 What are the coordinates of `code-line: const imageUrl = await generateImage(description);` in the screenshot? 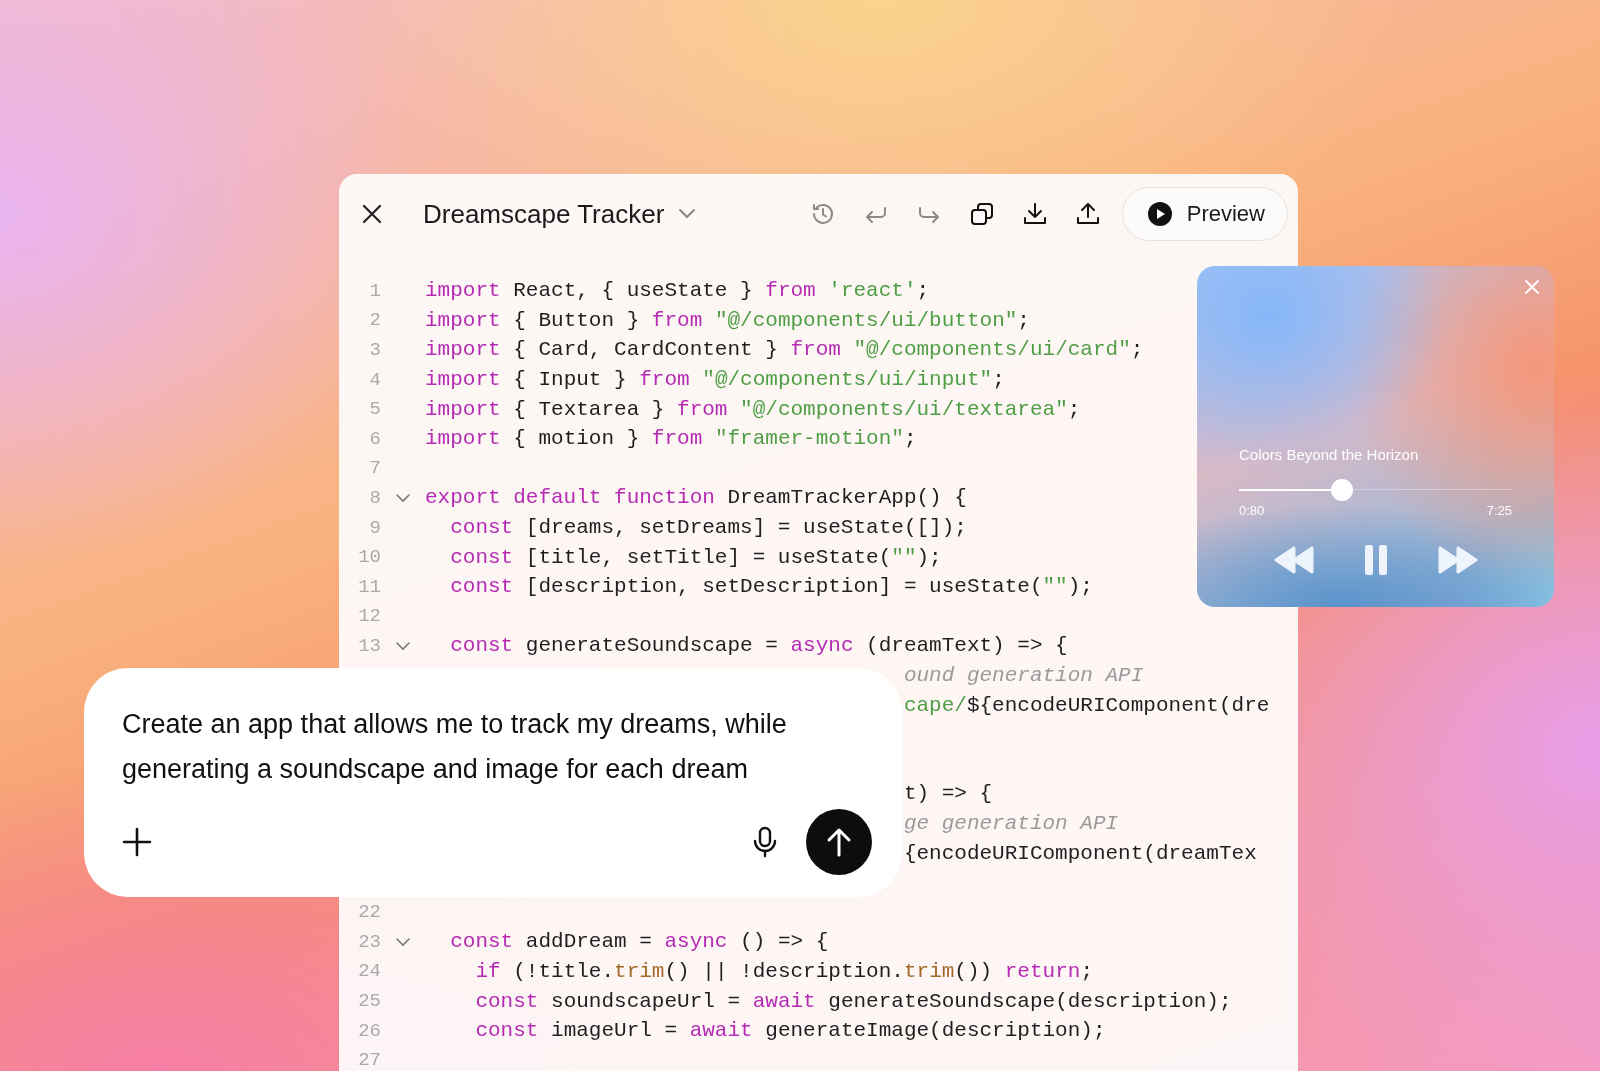 It's located at (790, 1031).